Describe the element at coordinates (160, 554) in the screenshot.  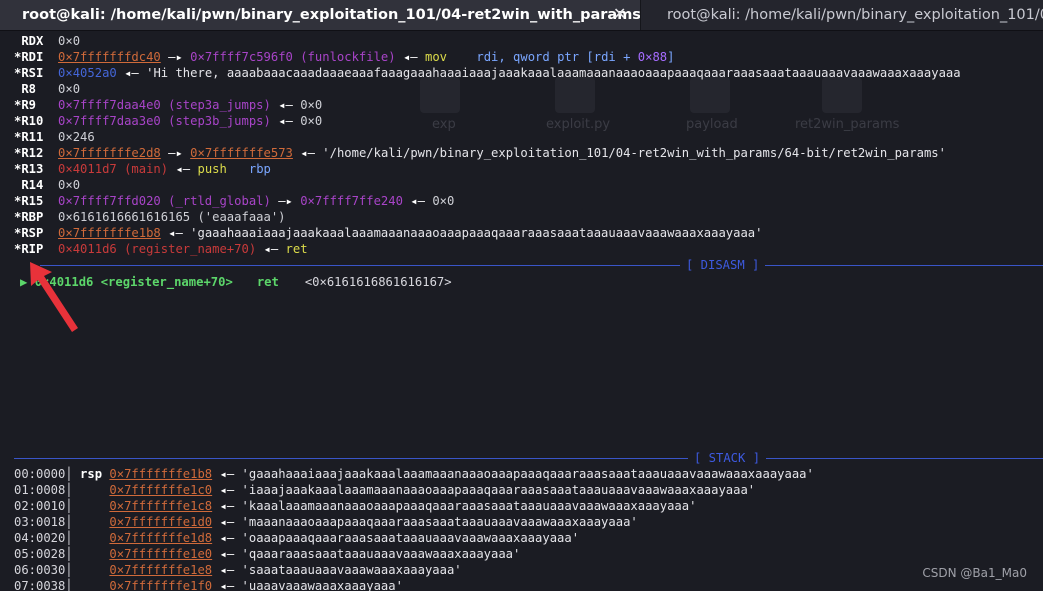
I see `stack-pointer: 0×7fffffffe1e0` at that location.